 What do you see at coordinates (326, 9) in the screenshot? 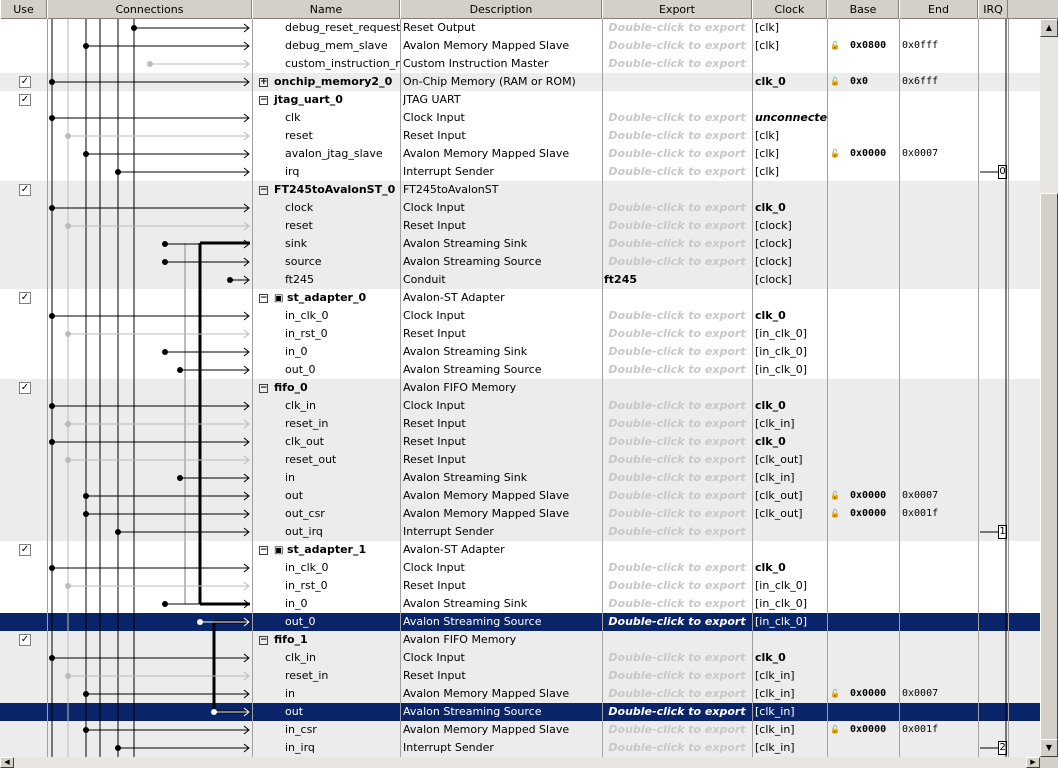
I see `column-header-name: Name` at bounding box center [326, 9].